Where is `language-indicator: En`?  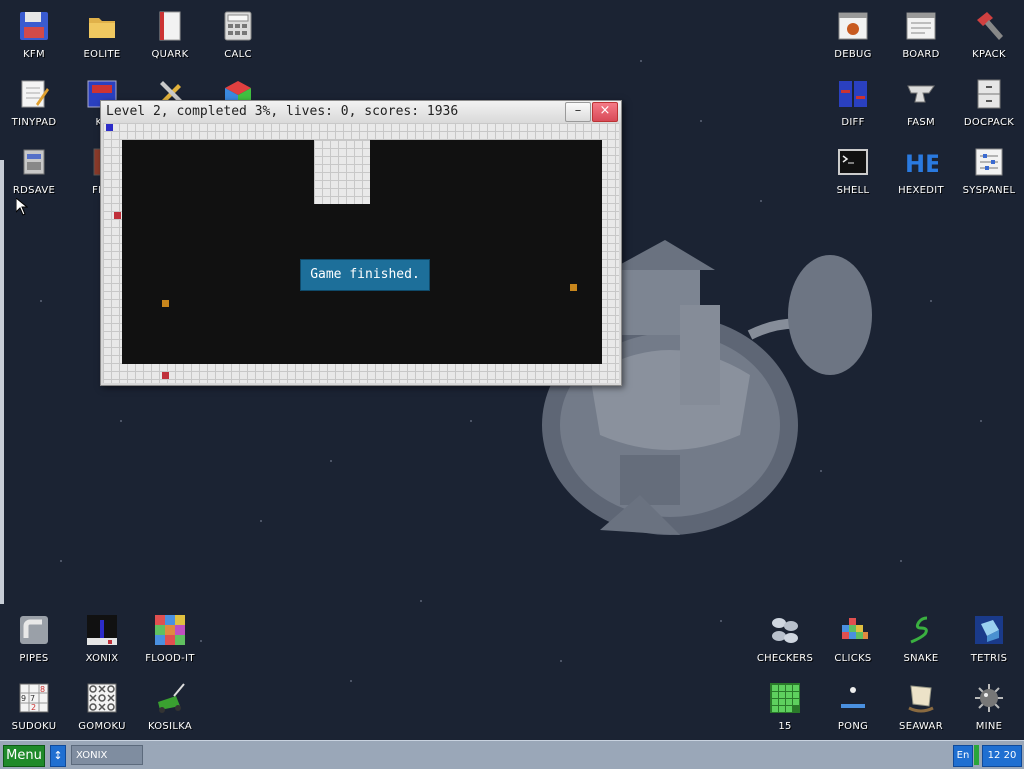
language-indicator: En is located at coordinates (963, 756).